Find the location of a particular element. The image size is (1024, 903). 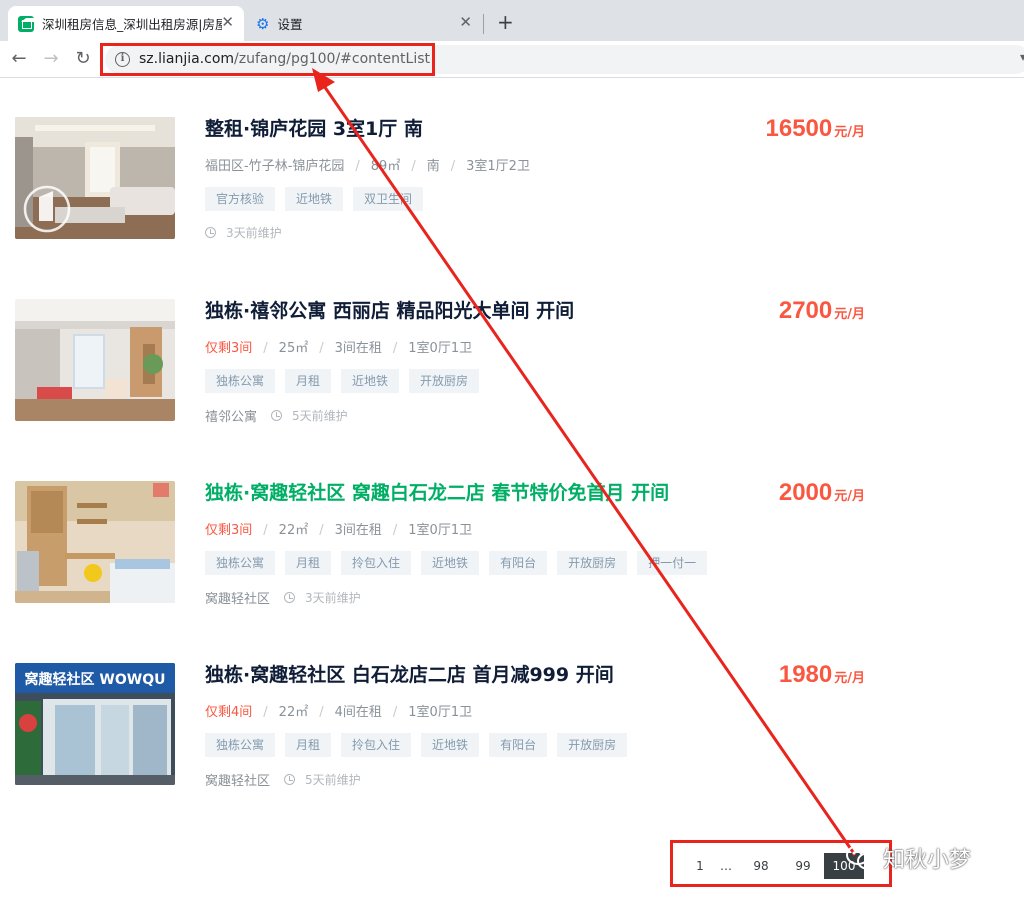

tab-strip: 深圳租房信息_深圳出租房源|房屋 ✕ ⚙ 设置 ✕ + is located at coordinates (512, 20).